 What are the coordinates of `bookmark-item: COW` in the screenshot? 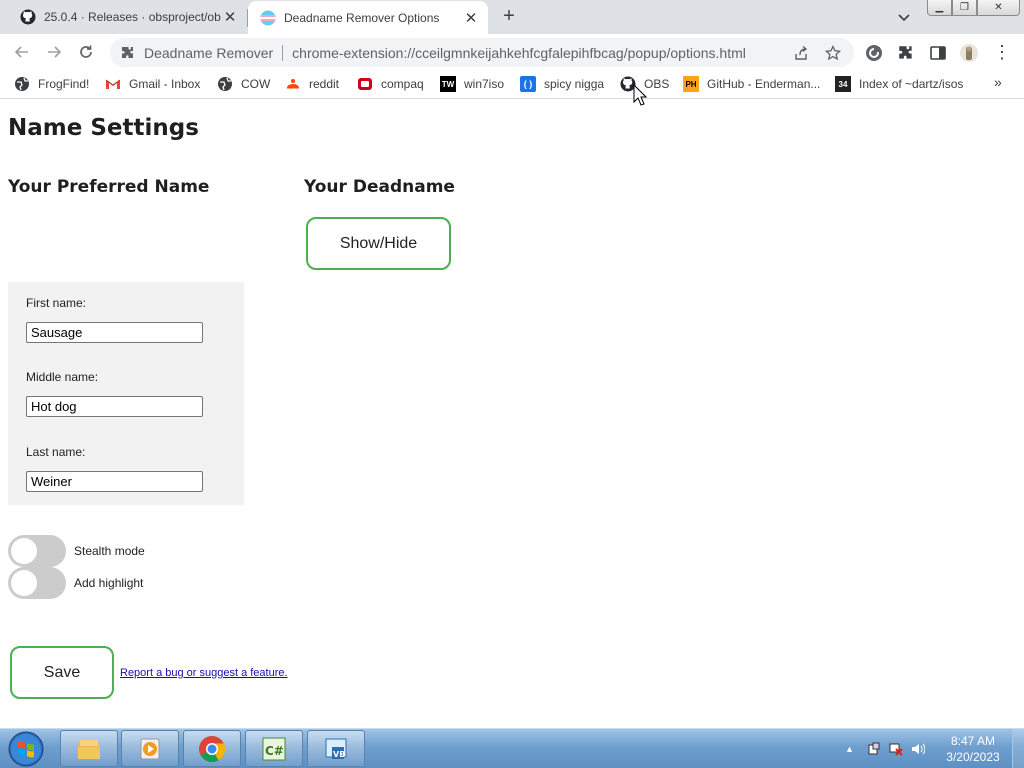 It's located at (243, 84).